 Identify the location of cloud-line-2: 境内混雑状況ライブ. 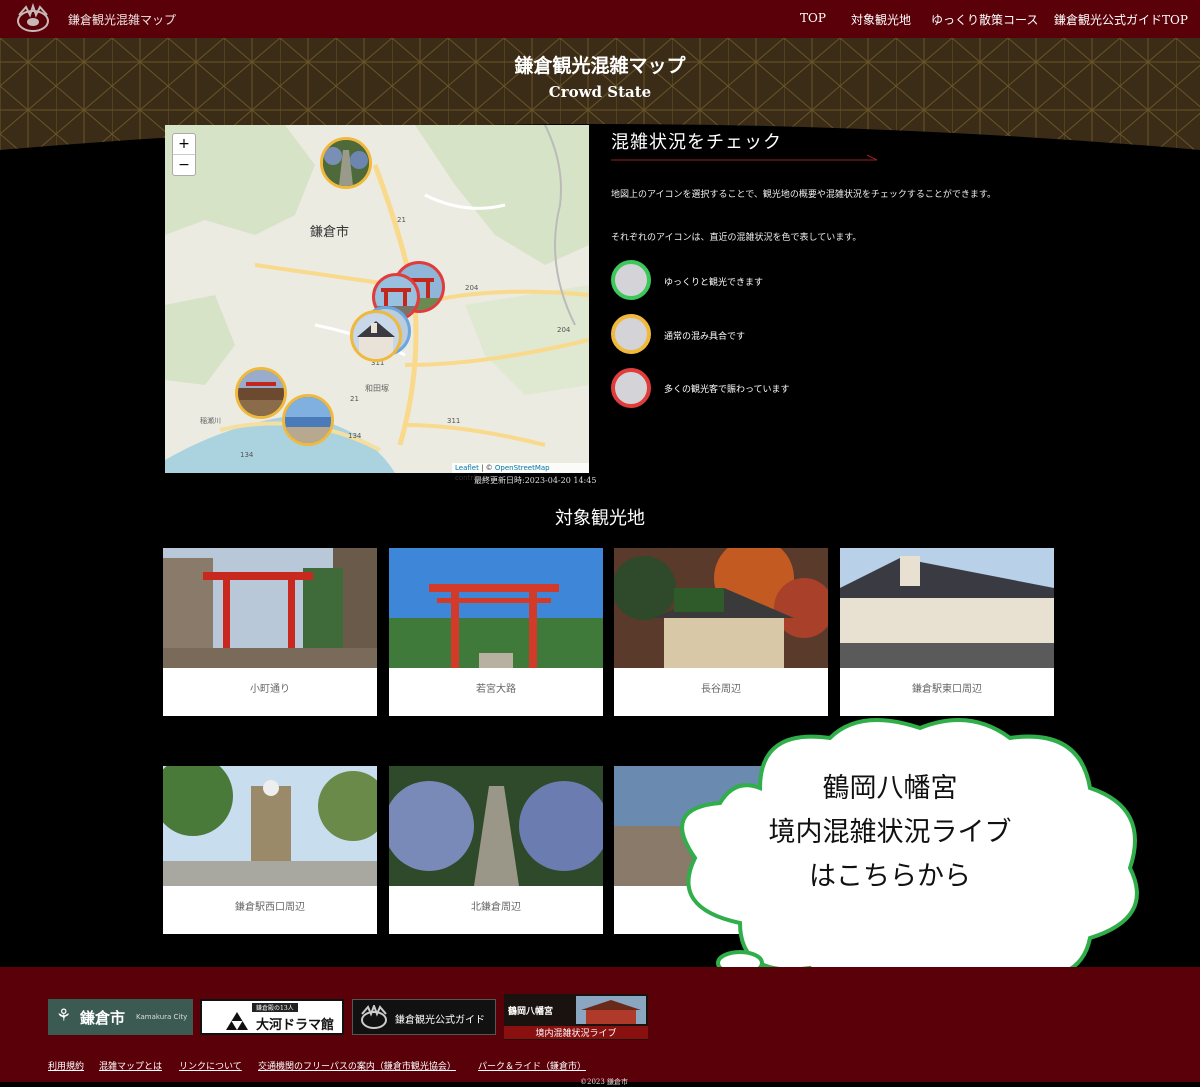
(890, 832).